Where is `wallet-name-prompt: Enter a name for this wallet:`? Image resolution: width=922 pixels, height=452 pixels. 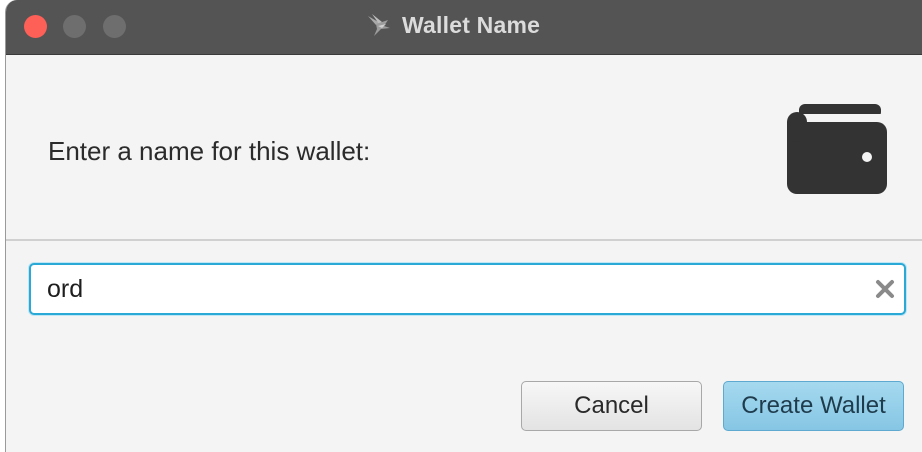
wallet-name-prompt: Enter a name for this wallet: is located at coordinates (209, 151).